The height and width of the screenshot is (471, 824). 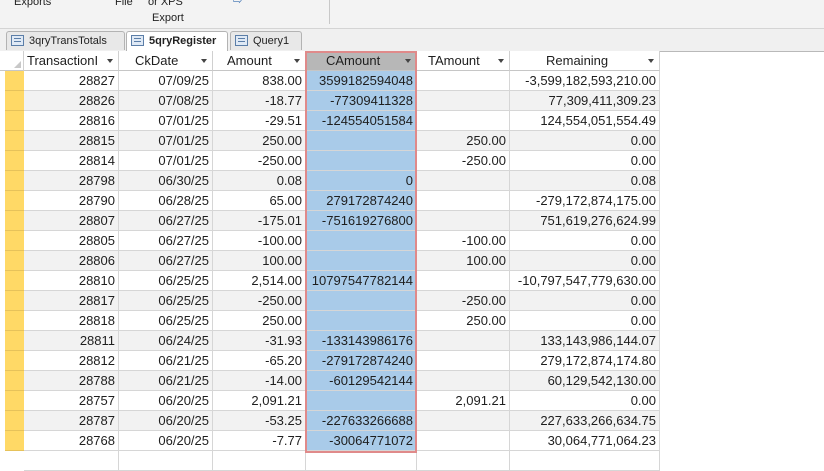 What do you see at coordinates (585, 361) in the screenshot?
I see `cell-remaining: 279,172,874,174.80` at bounding box center [585, 361].